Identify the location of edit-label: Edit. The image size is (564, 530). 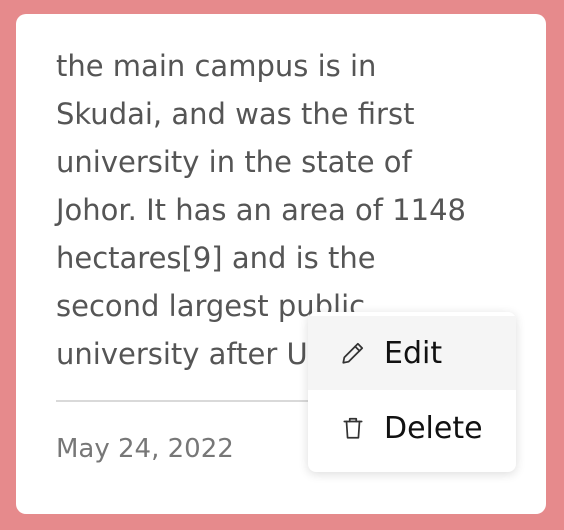
(413, 353).